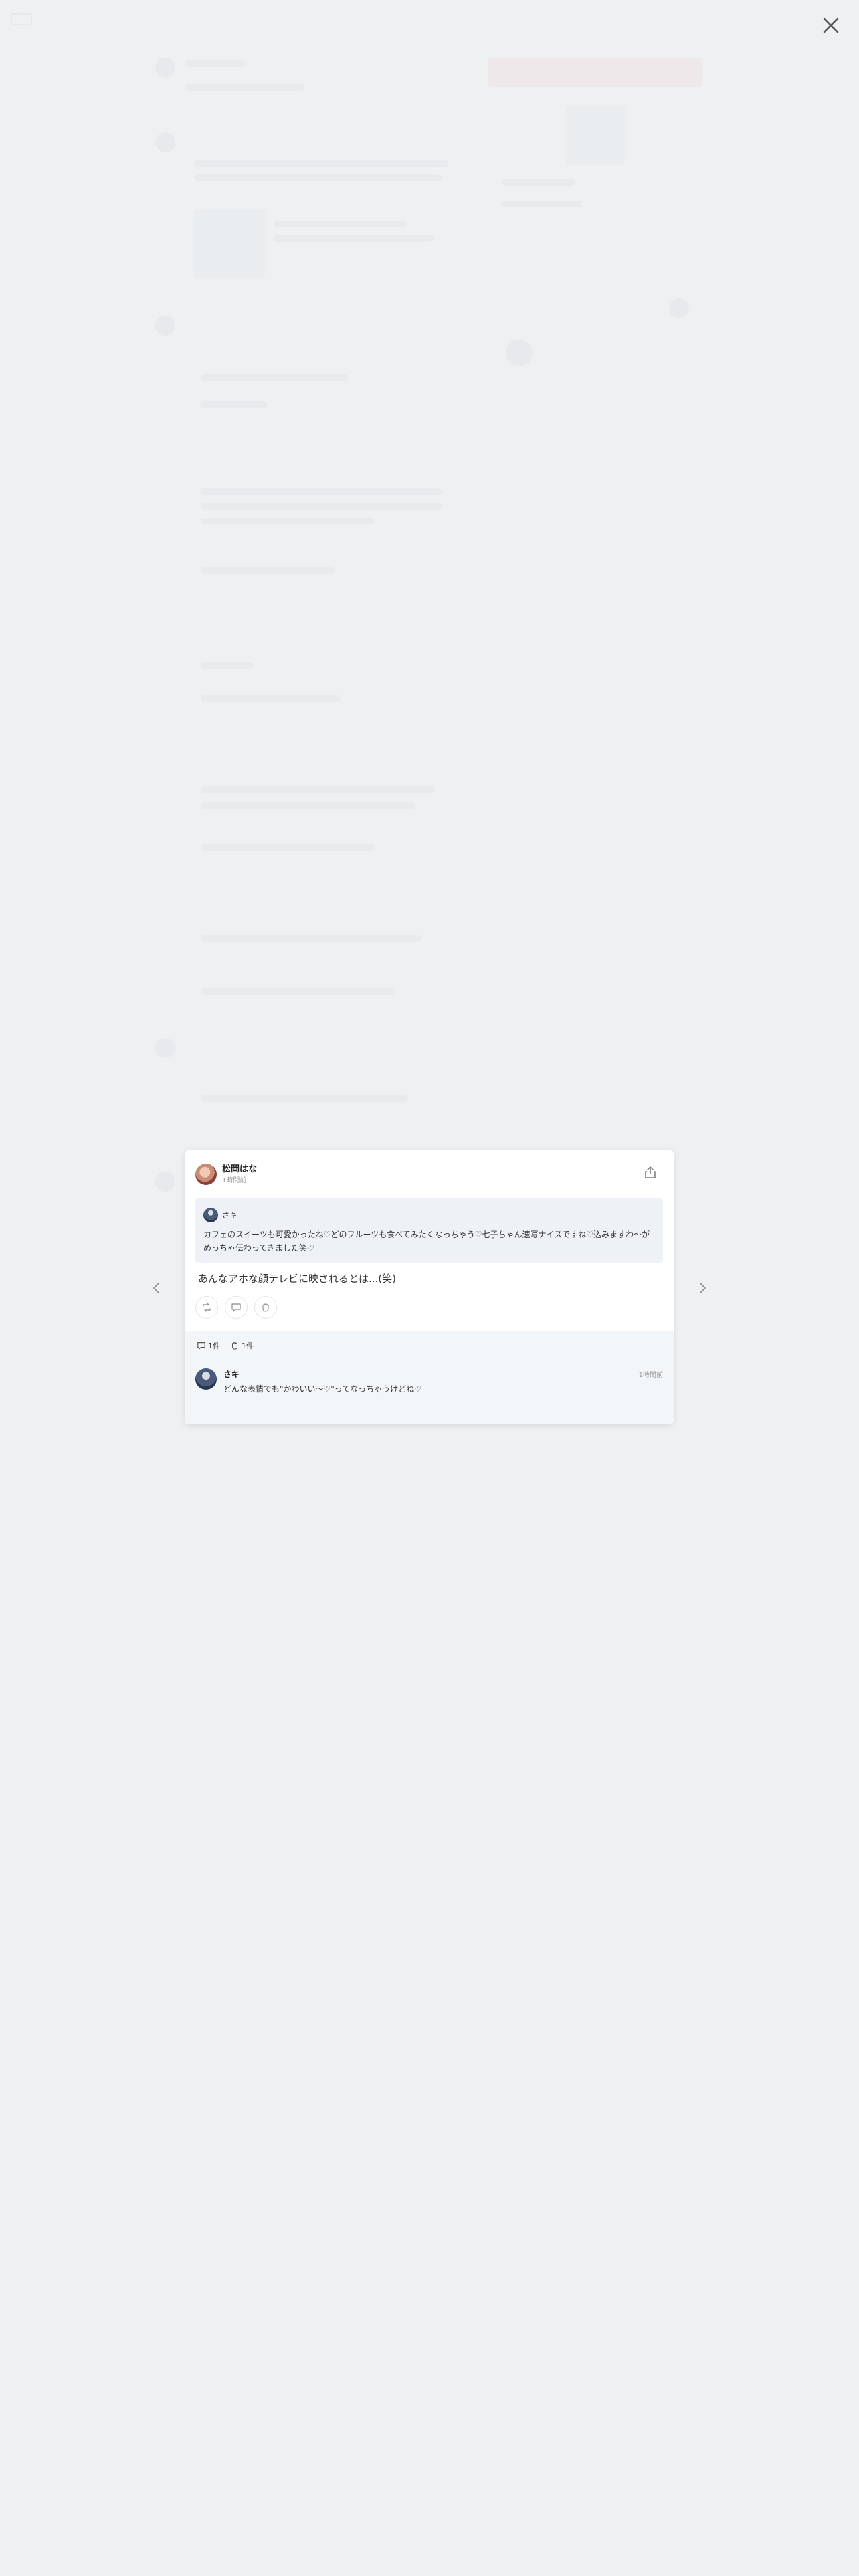 This screenshot has height=2576, width=859. I want to click on close-icon, so click(831, 25).